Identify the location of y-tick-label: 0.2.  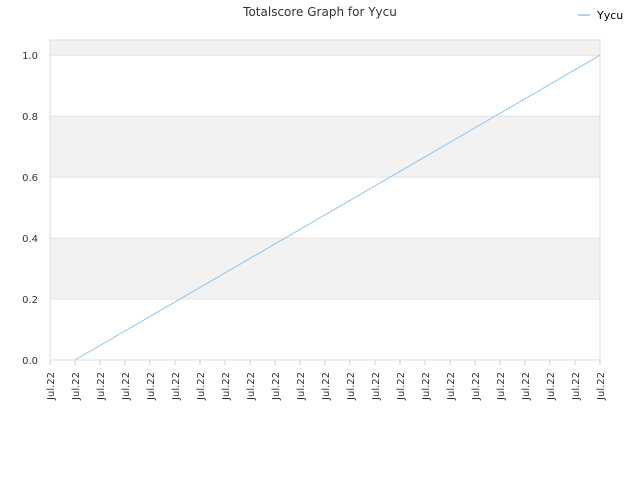
(30, 300).